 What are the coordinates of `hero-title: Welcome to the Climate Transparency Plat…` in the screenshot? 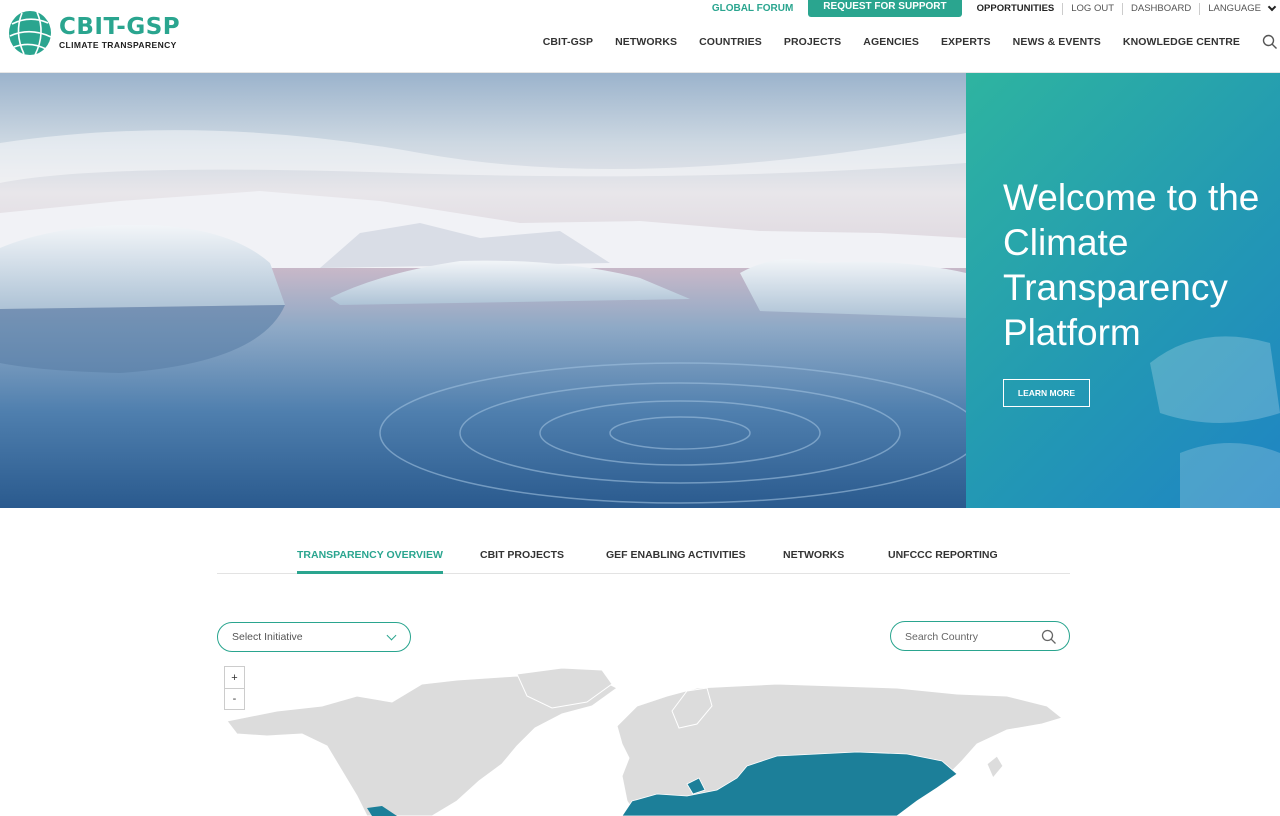 It's located at (1131, 265).